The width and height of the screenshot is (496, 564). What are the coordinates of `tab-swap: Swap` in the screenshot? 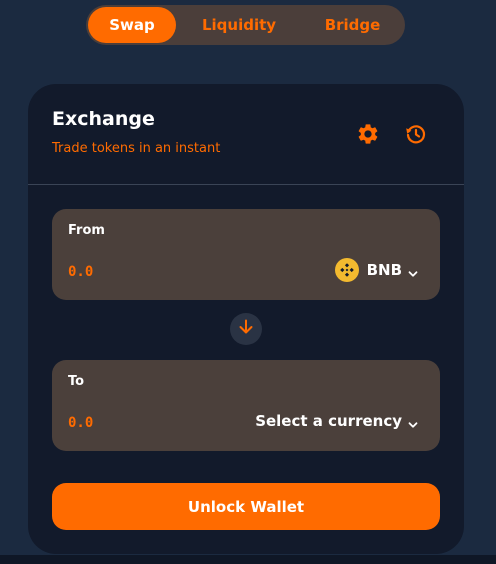 It's located at (132, 25).